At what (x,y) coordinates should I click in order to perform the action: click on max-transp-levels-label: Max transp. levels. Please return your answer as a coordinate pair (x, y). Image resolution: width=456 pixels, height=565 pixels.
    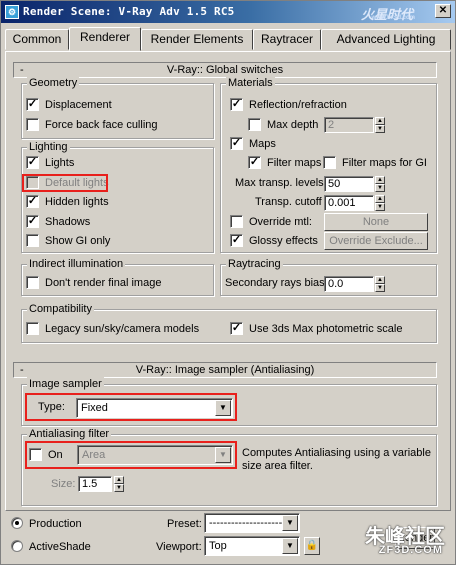
    Looking at the image, I should click on (279, 183).